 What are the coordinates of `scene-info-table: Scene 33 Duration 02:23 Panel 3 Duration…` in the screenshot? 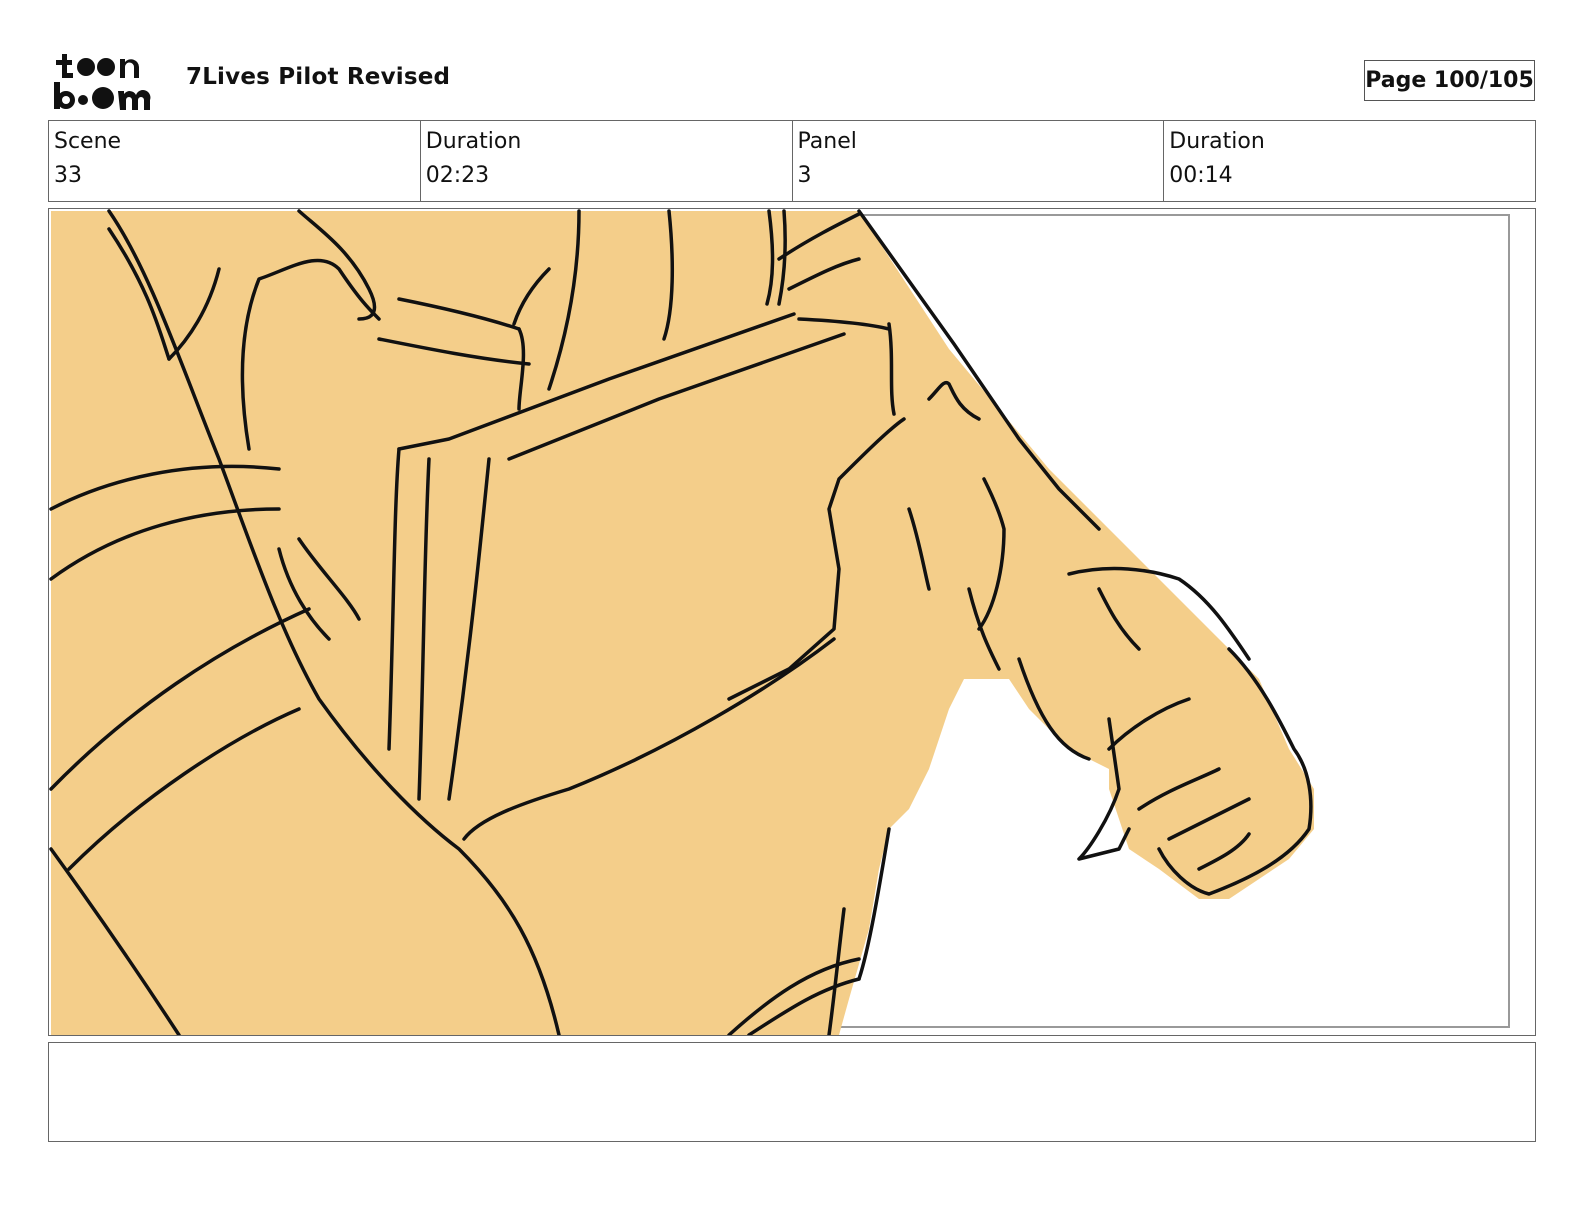 It's located at (792, 161).